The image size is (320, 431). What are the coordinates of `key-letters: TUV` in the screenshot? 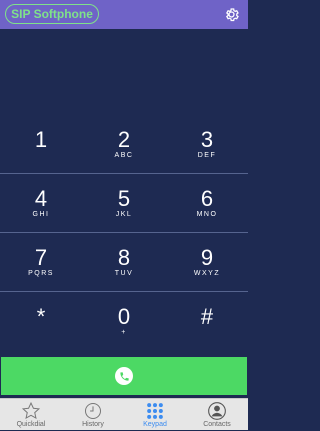 It's located at (124, 273).